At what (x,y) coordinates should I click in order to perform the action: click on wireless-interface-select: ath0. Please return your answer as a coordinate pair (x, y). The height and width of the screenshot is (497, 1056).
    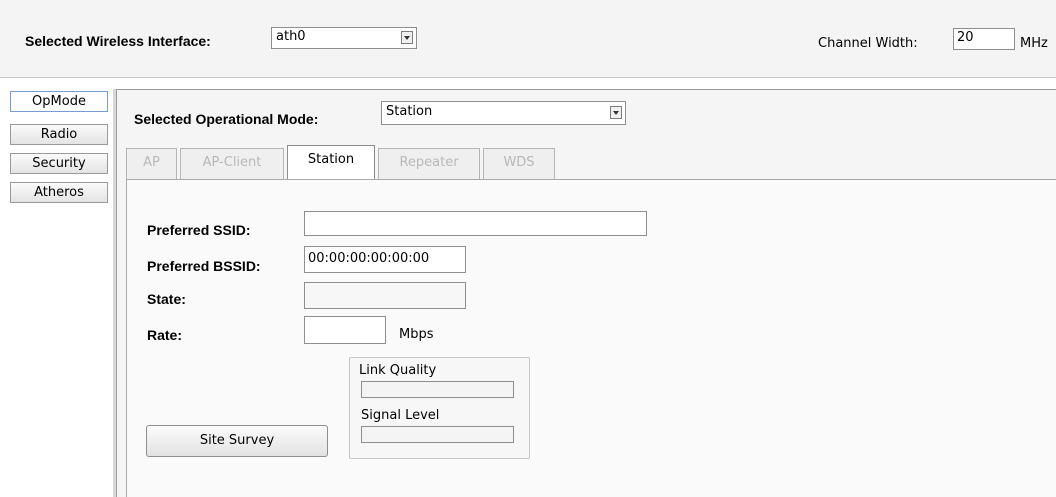
    Looking at the image, I should click on (344, 38).